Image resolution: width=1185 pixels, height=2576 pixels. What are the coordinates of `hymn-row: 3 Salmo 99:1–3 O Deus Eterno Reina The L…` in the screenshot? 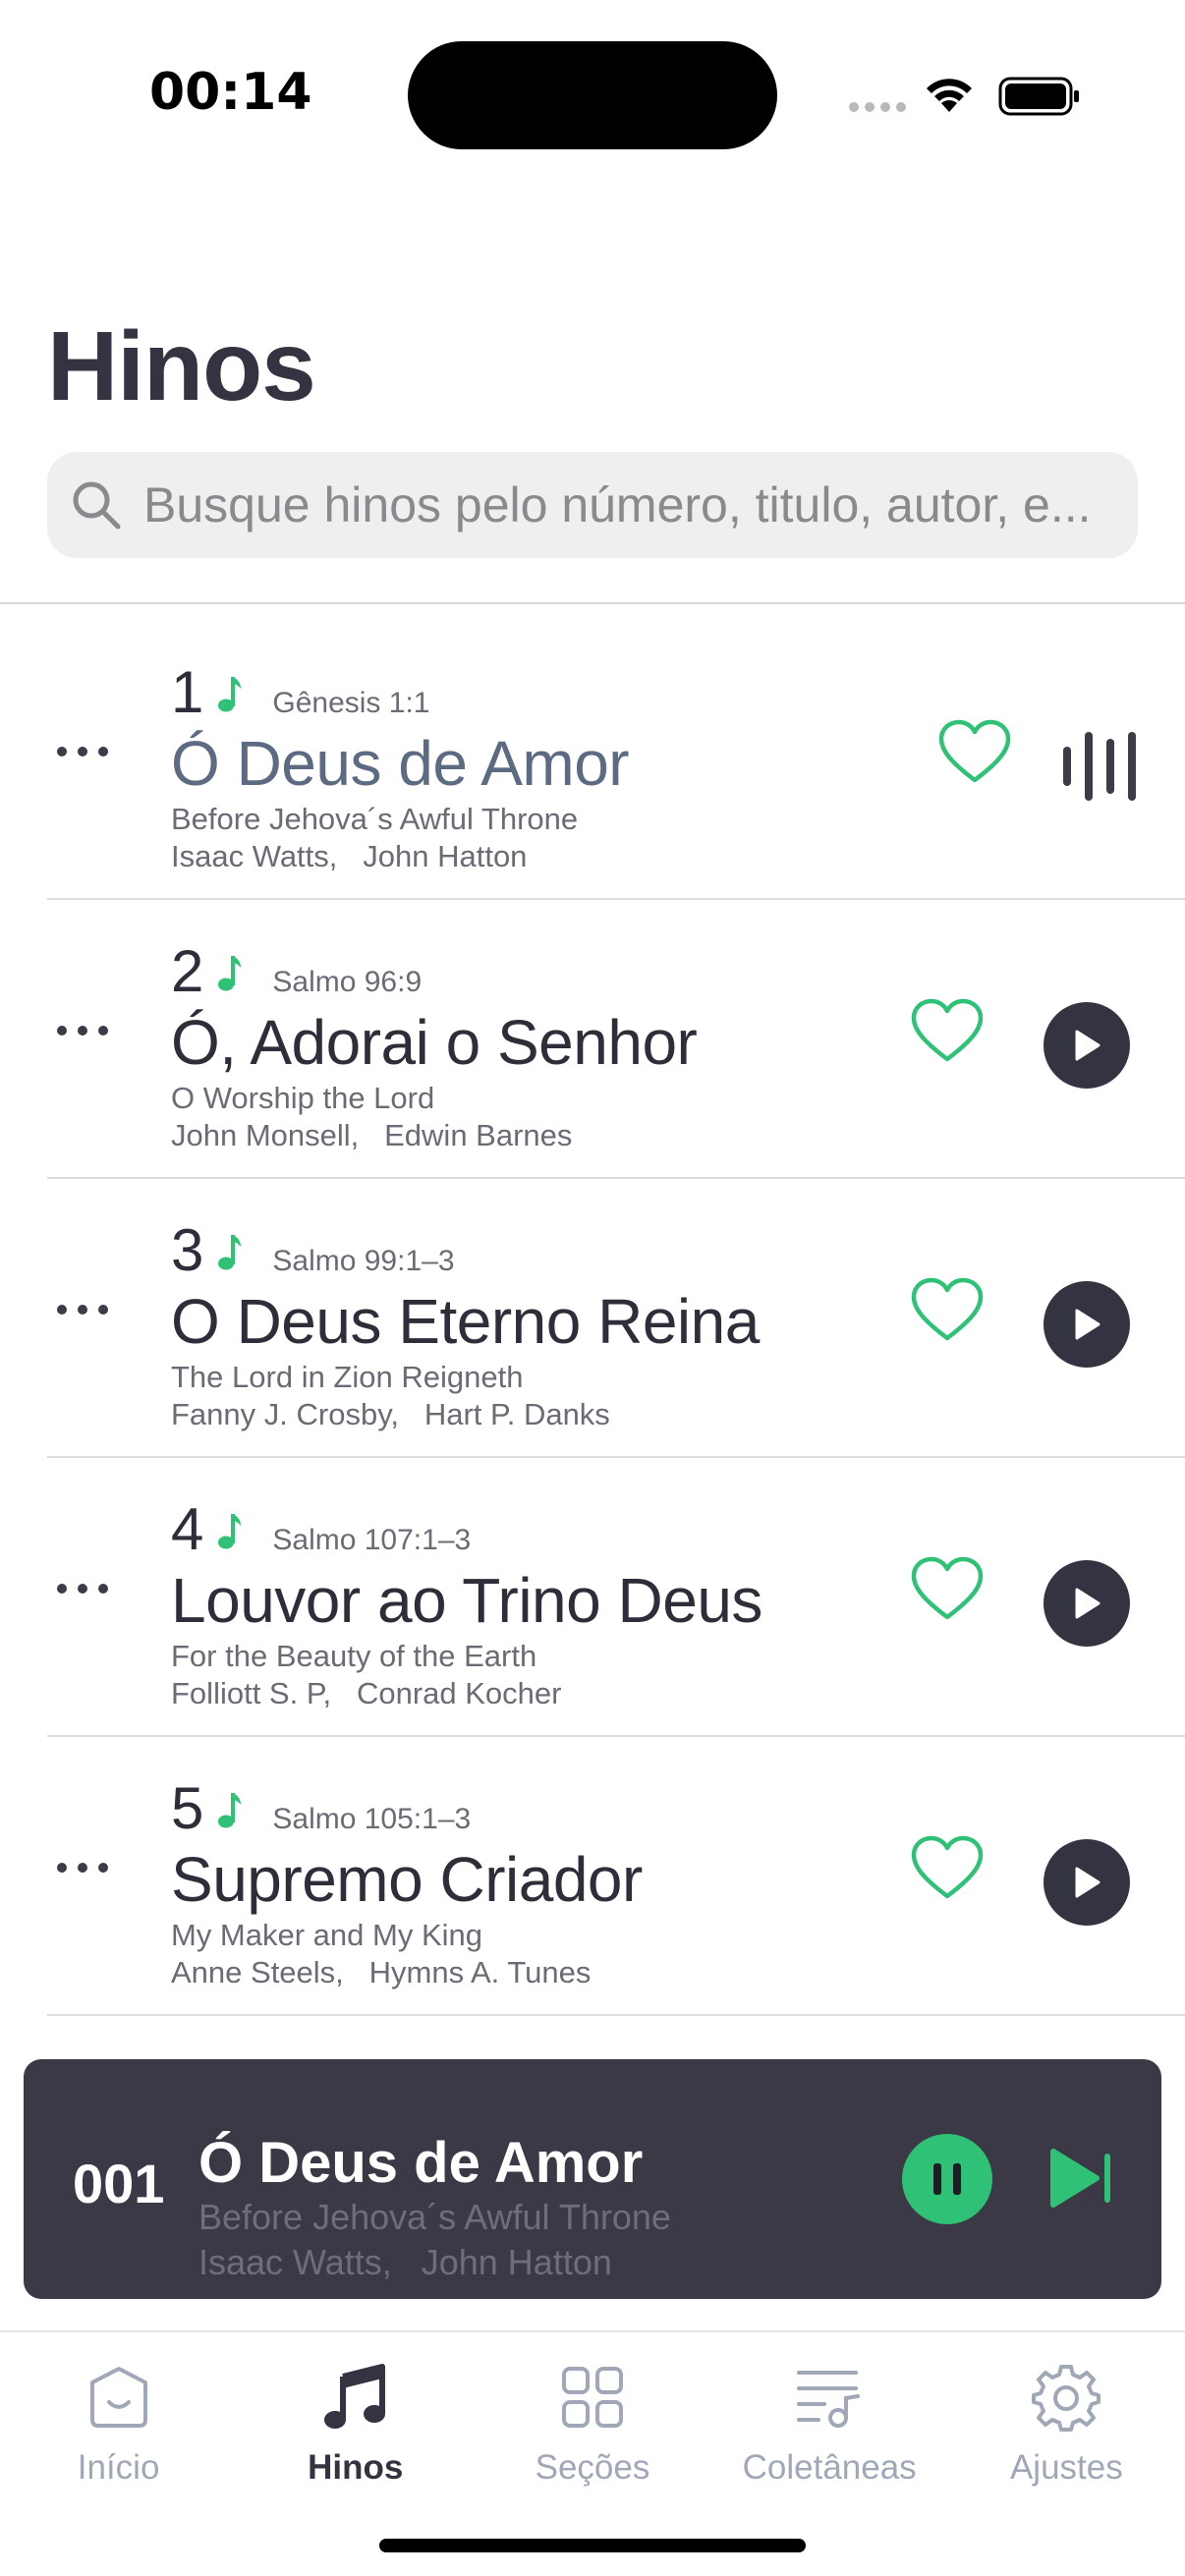 It's located at (592, 1318).